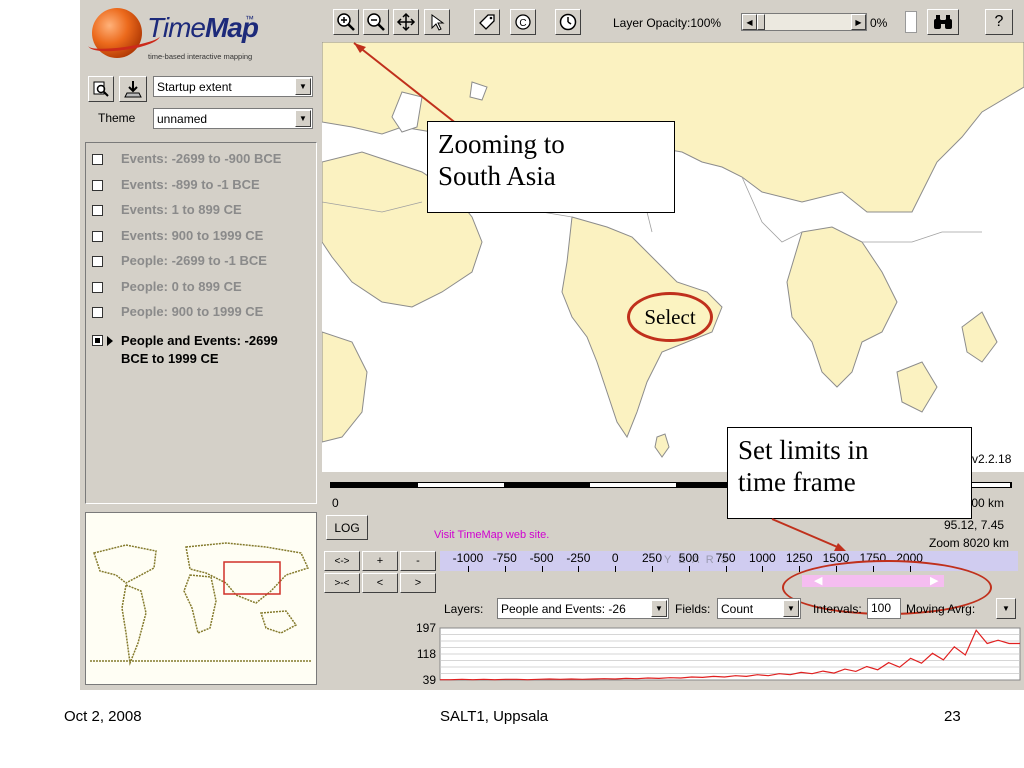 The width and height of the screenshot is (1024, 768). What do you see at coordinates (101, 89) in the screenshot?
I see `zoom-extent-button` at bounding box center [101, 89].